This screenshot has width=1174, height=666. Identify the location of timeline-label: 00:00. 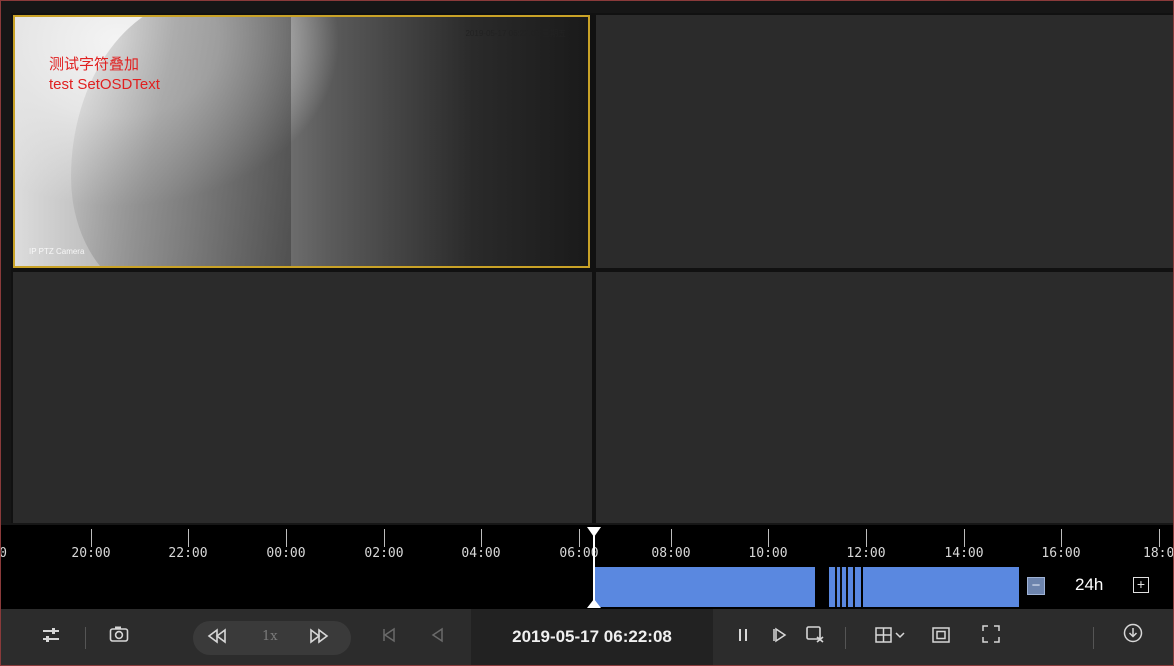
(286, 553).